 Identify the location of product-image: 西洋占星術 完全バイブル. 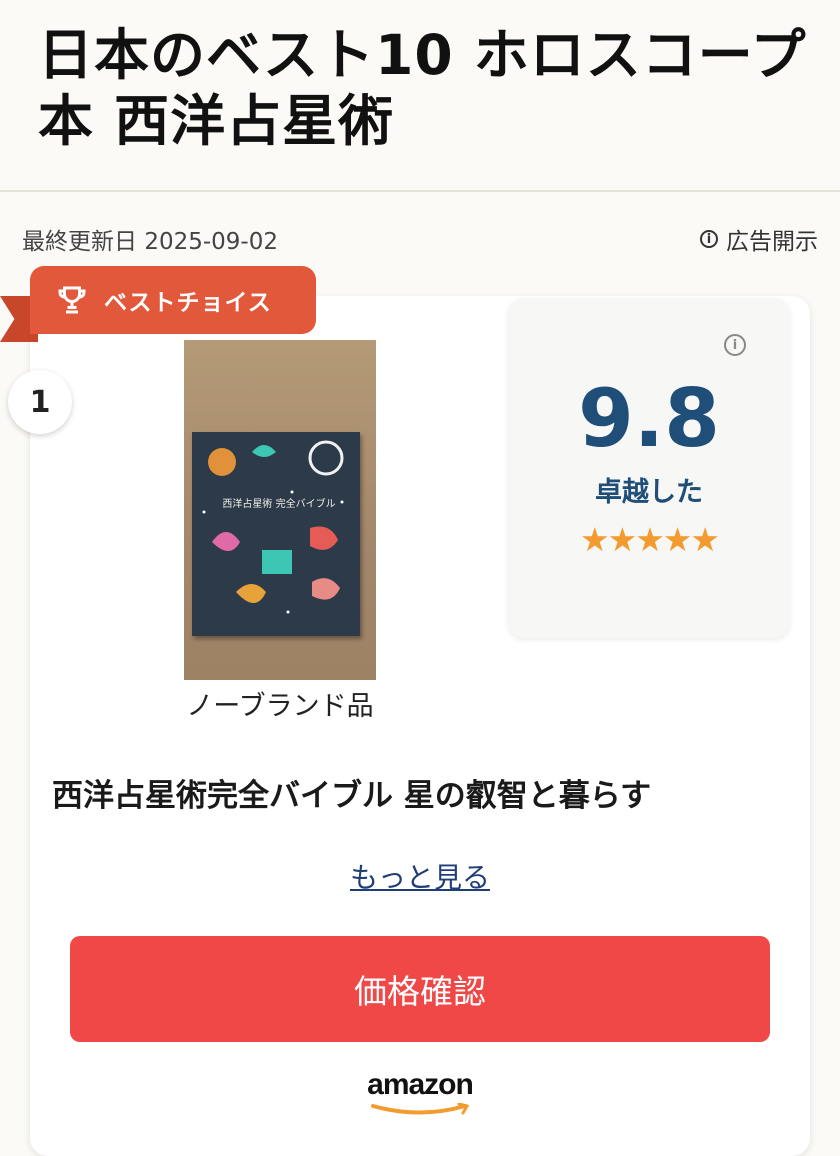
(280, 510).